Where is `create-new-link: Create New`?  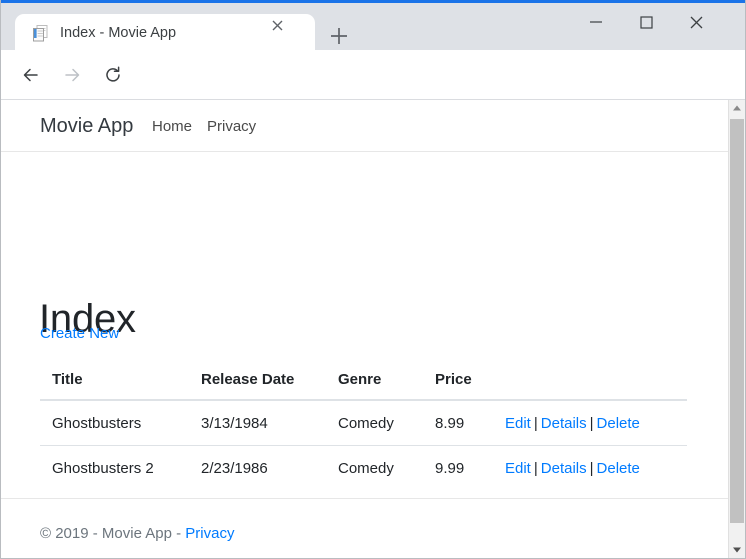 create-new-link: Create New is located at coordinates (79, 334).